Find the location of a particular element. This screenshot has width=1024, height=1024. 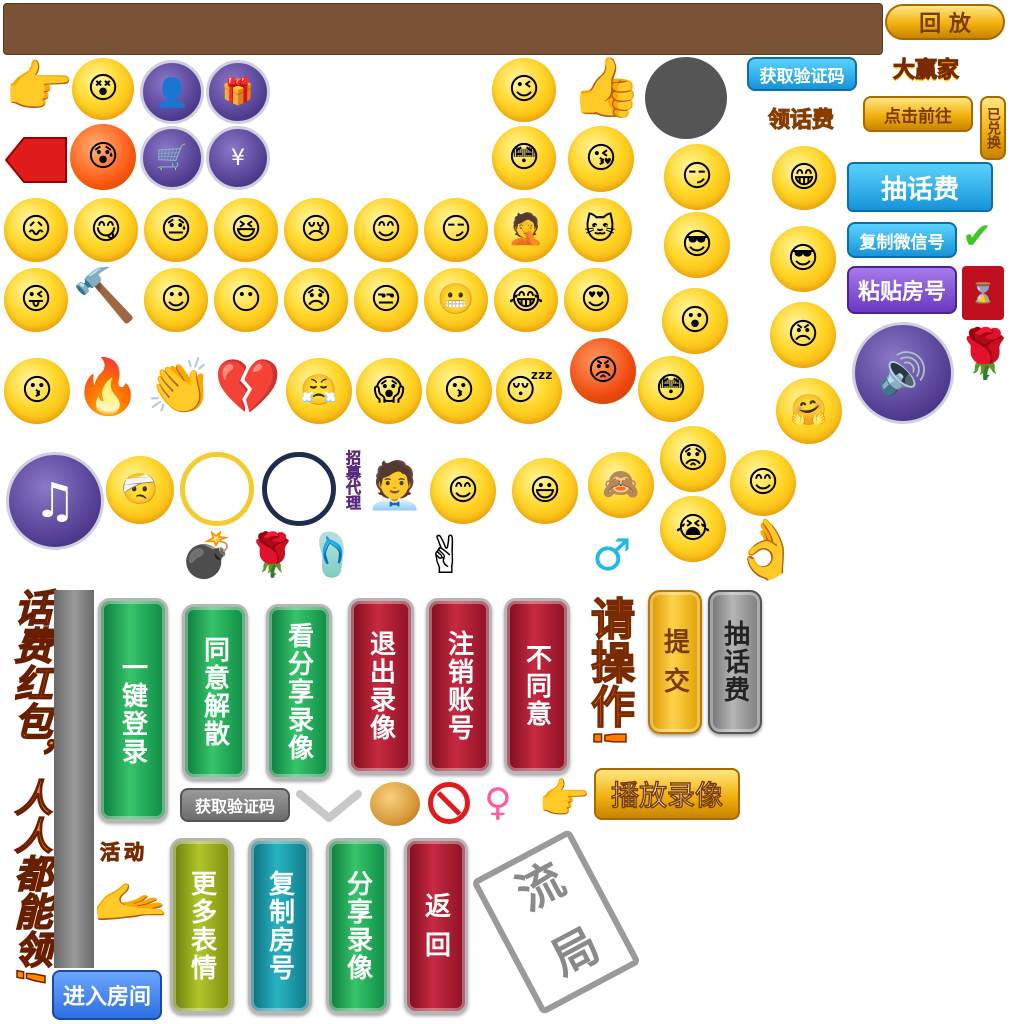

dizzy-emoji: 😵 is located at coordinates (103, 89).